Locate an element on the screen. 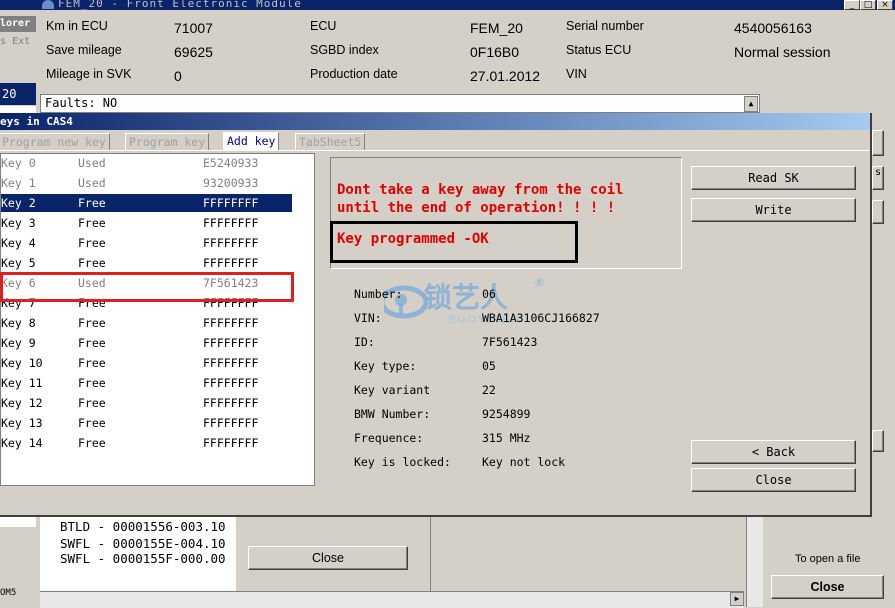 The image size is (895, 608). key-name: Key 0 is located at coordinates (18, 163).